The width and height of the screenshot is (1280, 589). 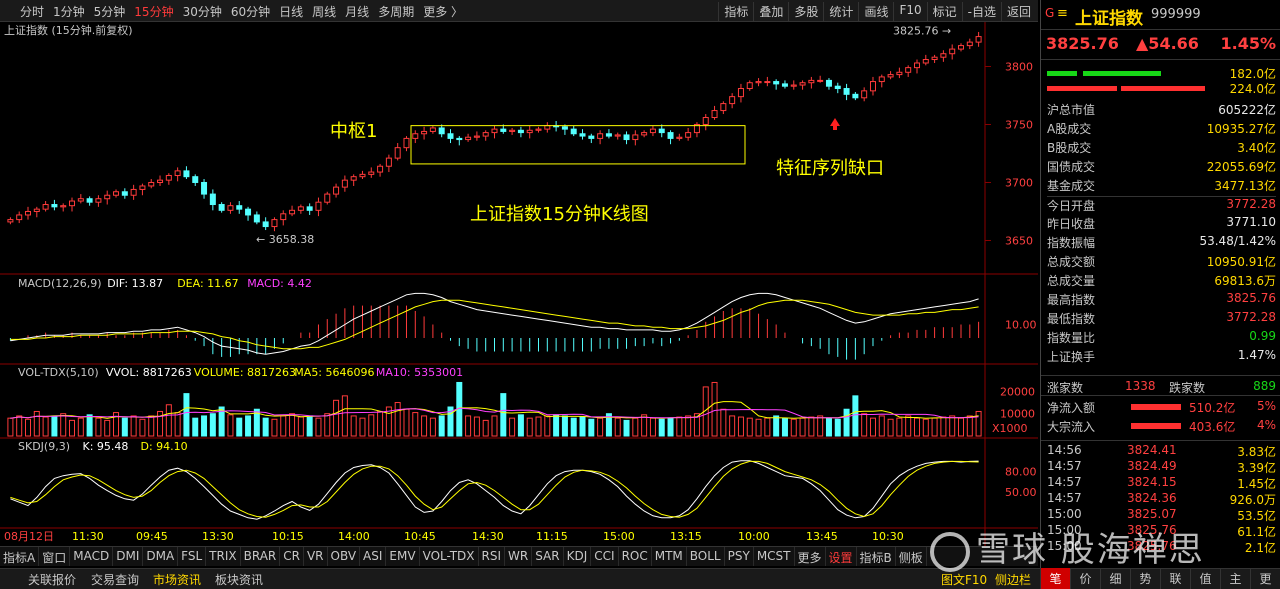 I want to click on indicator-tab: CR, so click(x=292, y=556).